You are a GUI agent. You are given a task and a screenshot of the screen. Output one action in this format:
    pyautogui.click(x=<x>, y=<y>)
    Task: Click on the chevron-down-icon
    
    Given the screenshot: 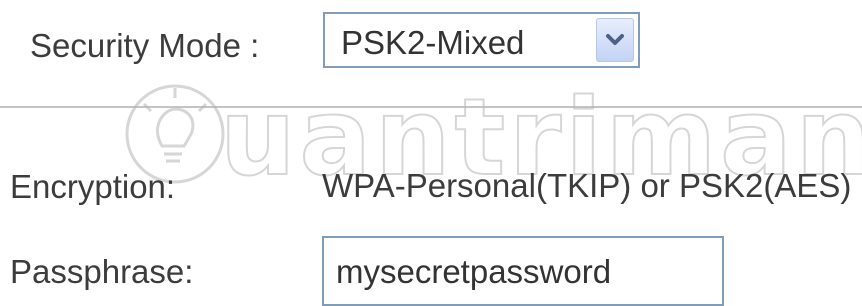 What is the action you would take?
    pyautogui.click(x=615, y=39)
    